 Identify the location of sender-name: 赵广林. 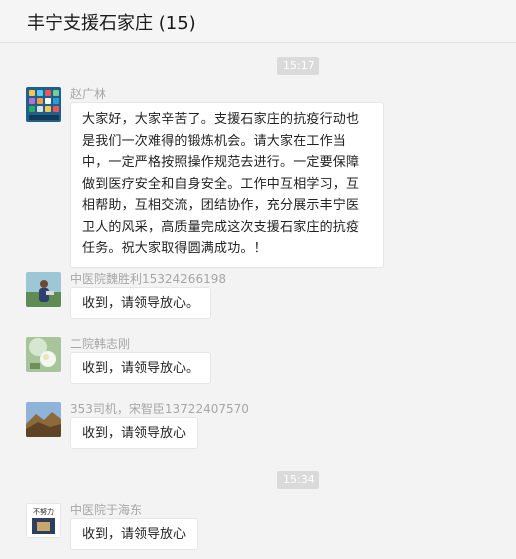
(88, 94).